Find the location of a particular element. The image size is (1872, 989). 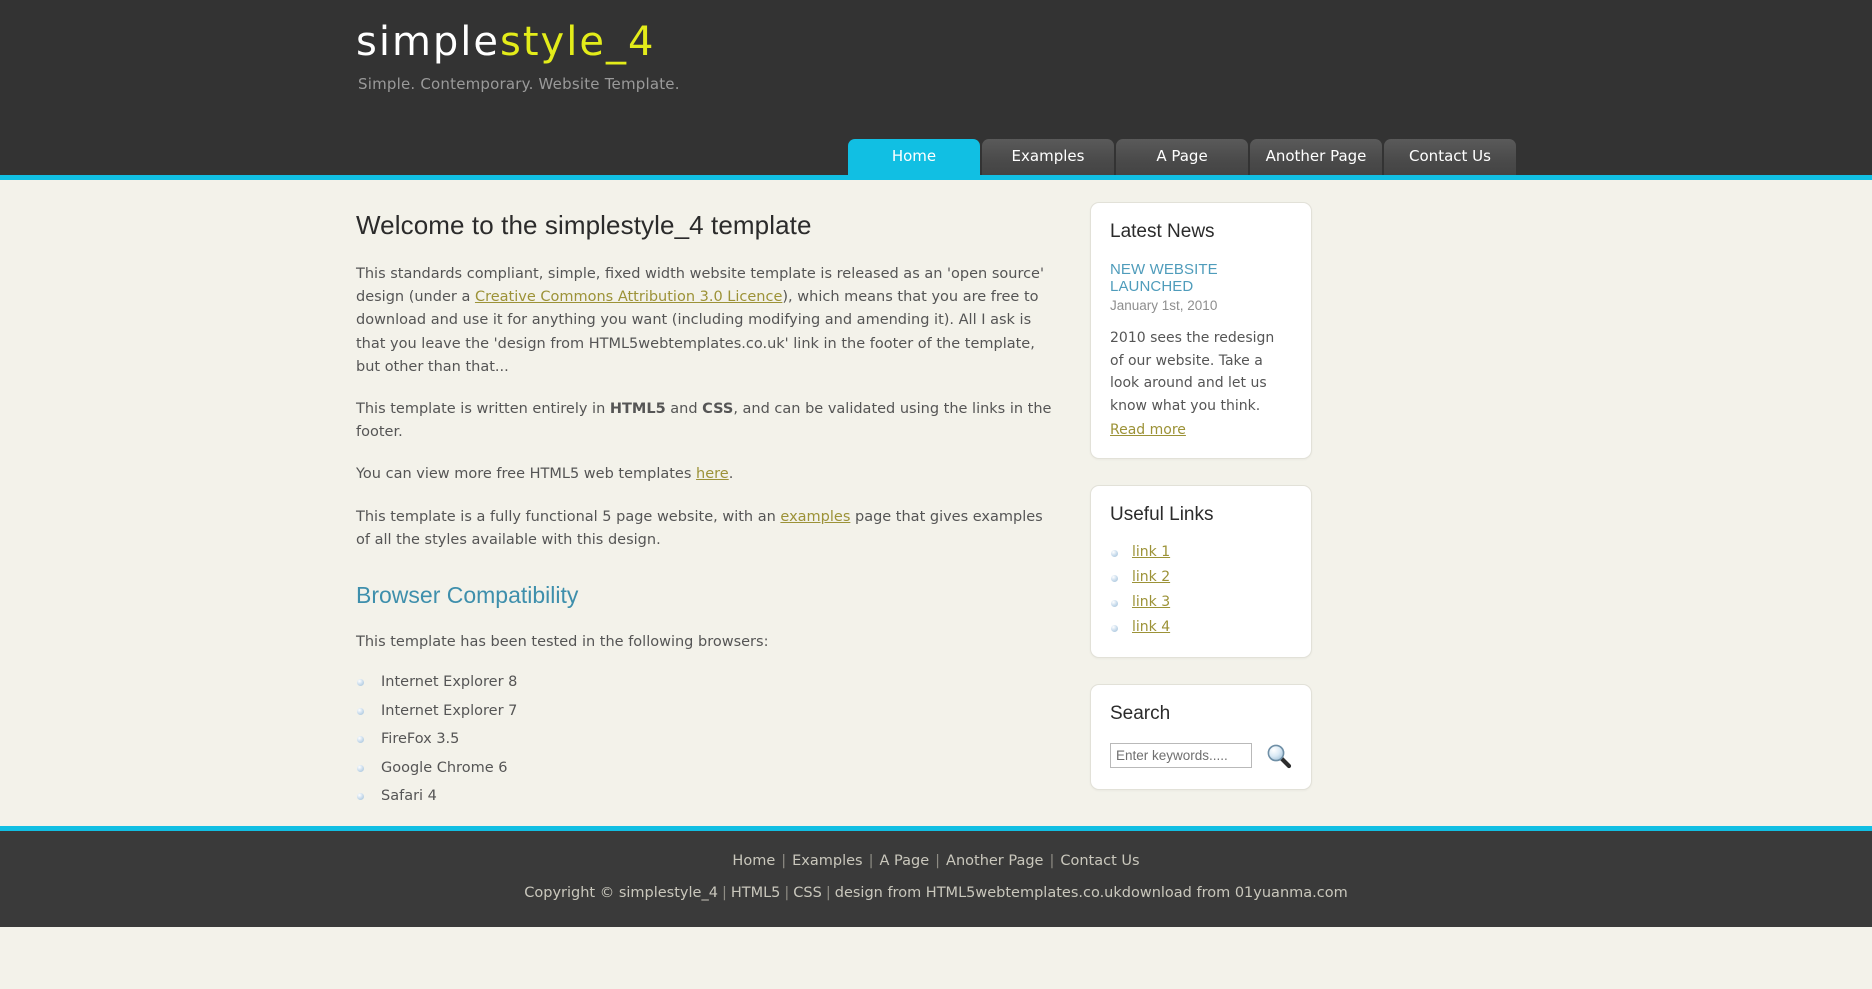

here-link: here is located at coordinates (712, 474).